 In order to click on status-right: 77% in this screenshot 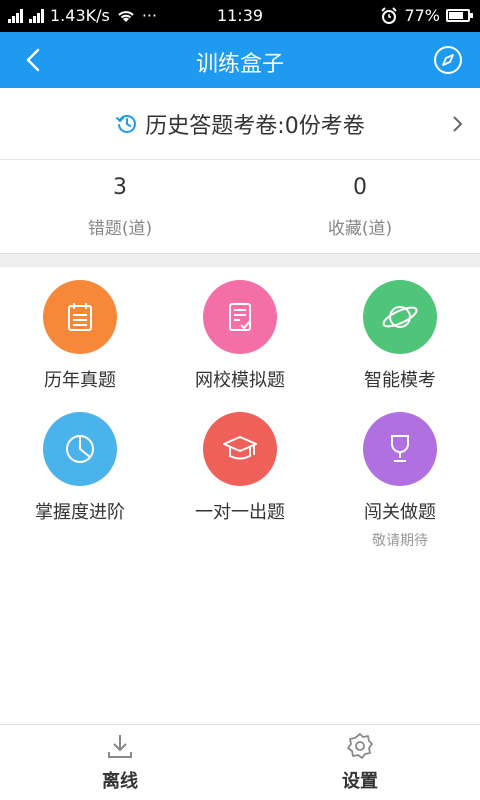, I will do `click(426, 15)`.